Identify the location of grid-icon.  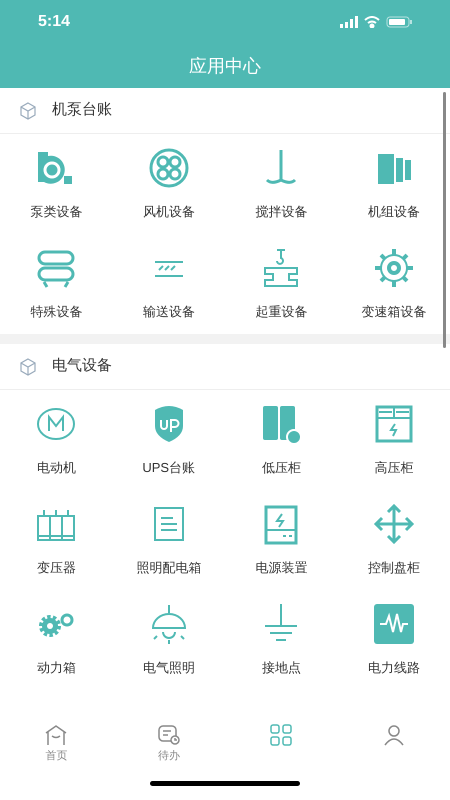
(281, 735).